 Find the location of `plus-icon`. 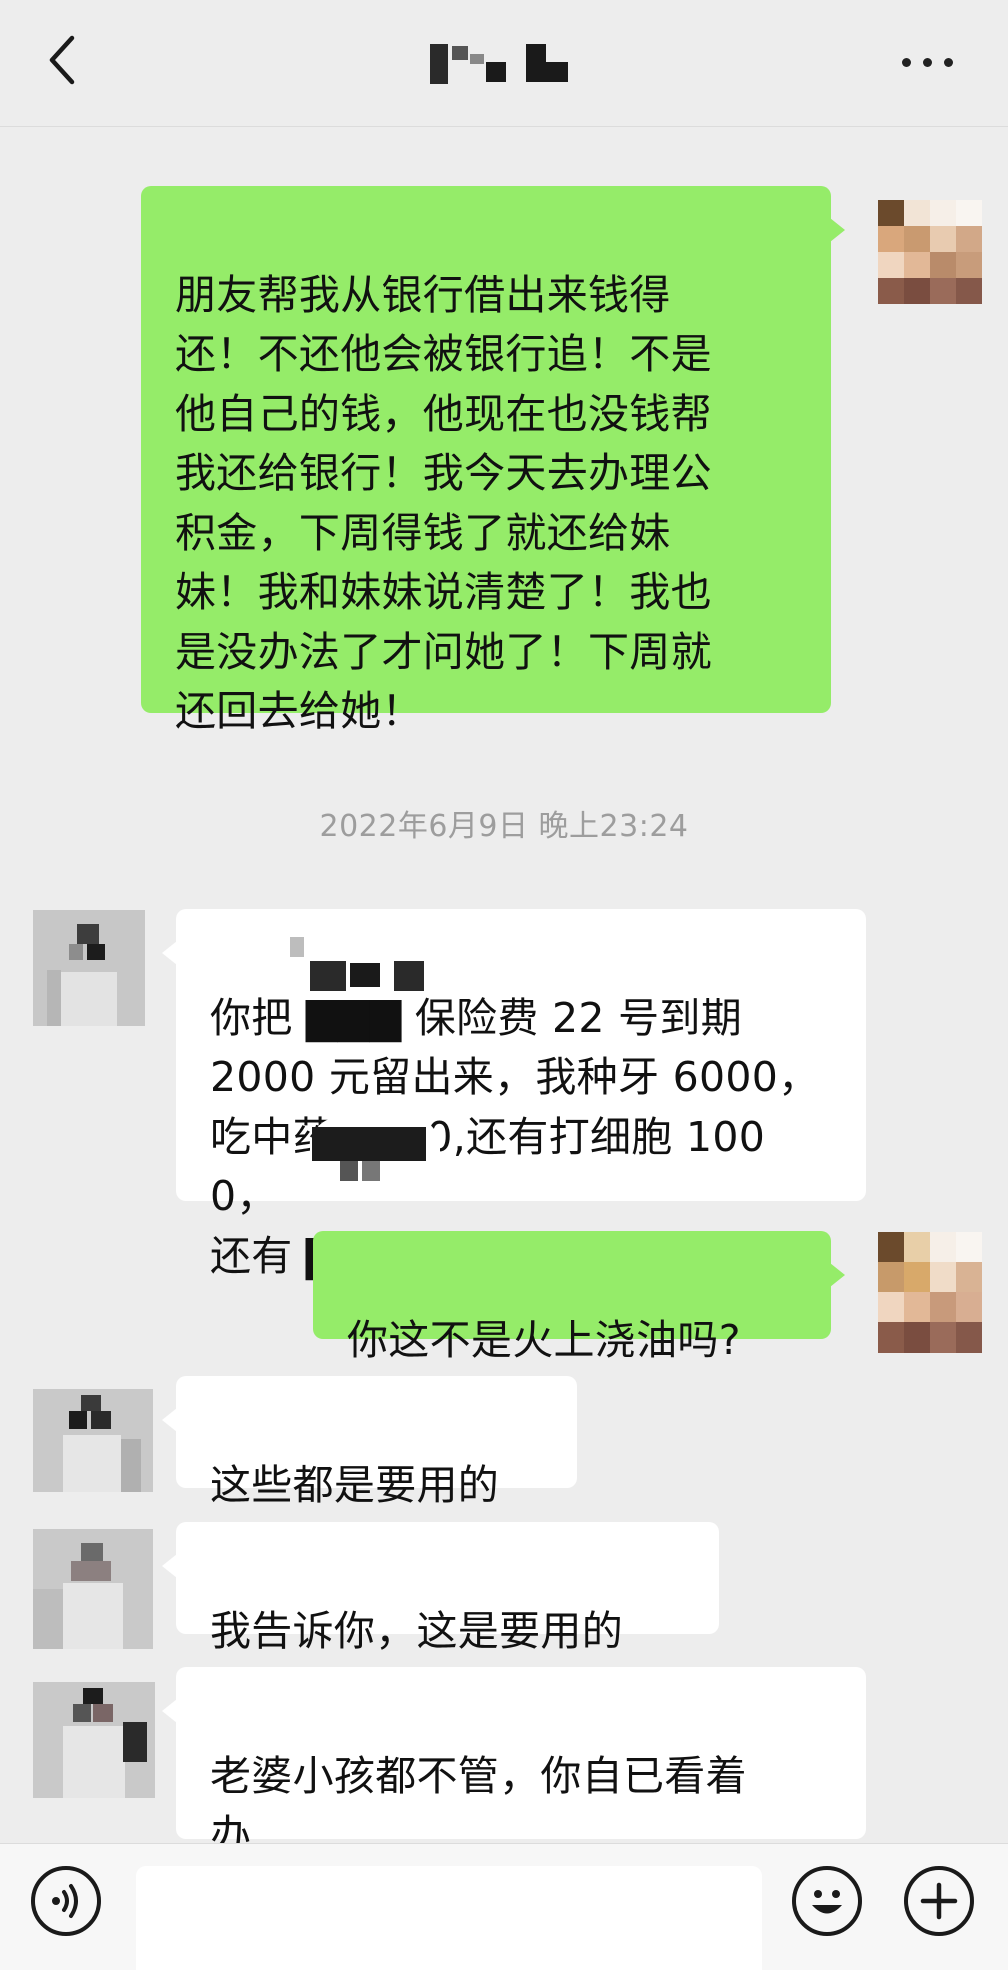

plus-icon is located at coordinates (939, 1901).